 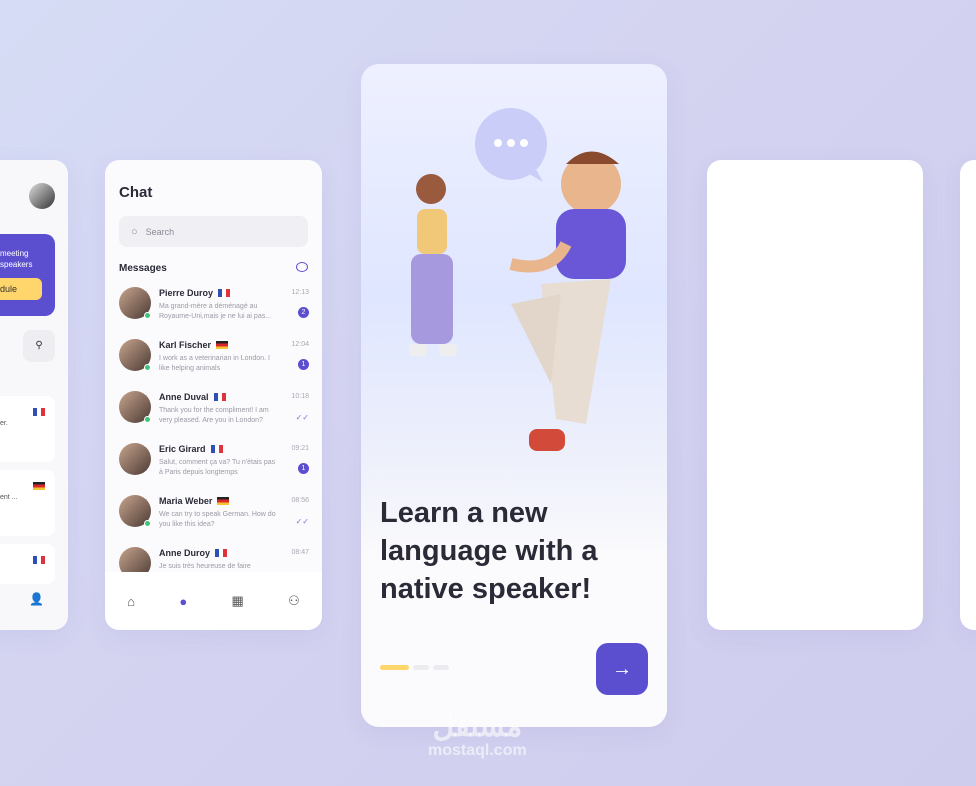 What do you see at coordinates (294, 601) in the screenshot?
I see `profile-icon: ⚇` at bounding box center [294, 601].